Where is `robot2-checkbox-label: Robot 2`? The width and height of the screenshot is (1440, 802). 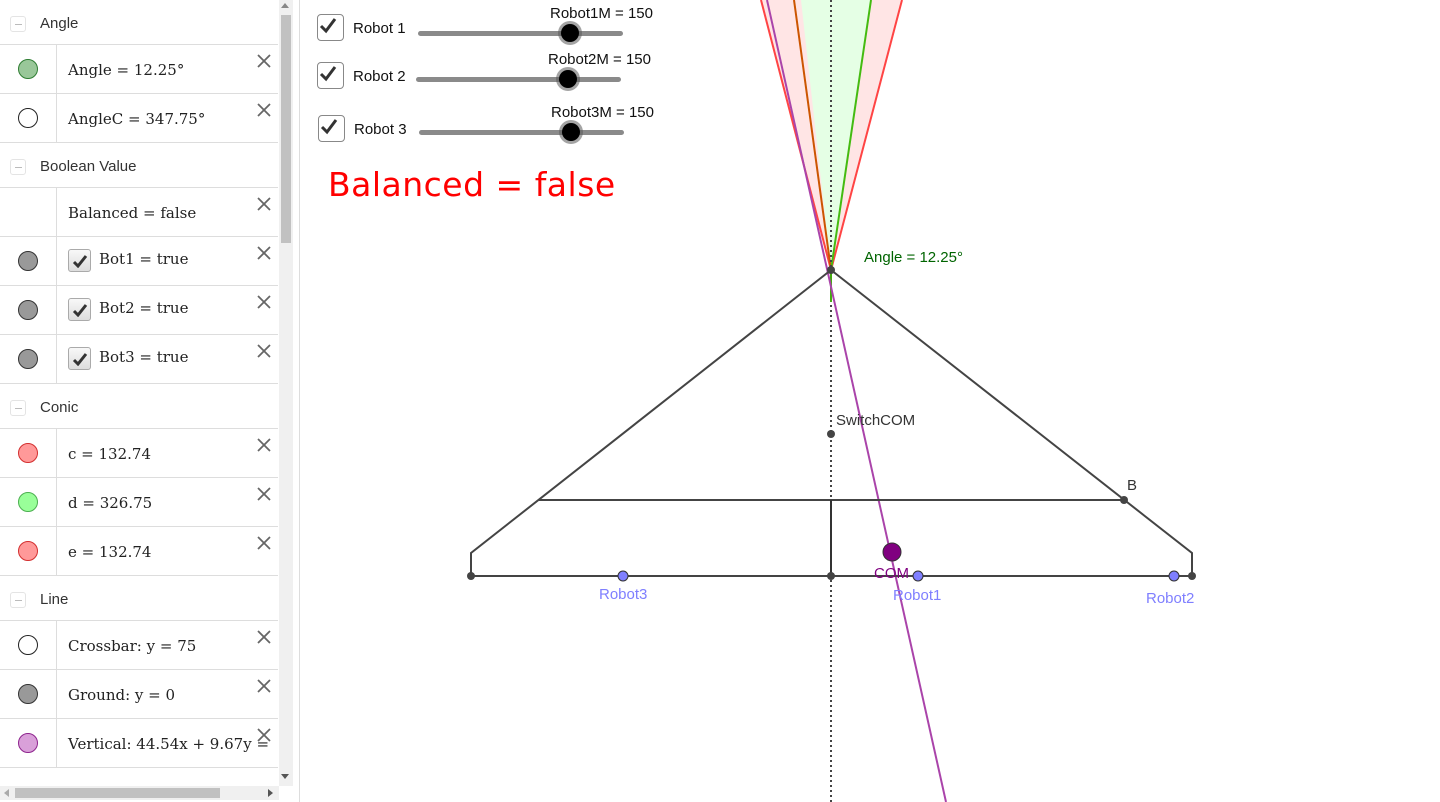
robot2-checkbox-label: Robot 2 is located at coordinates (379, 76).